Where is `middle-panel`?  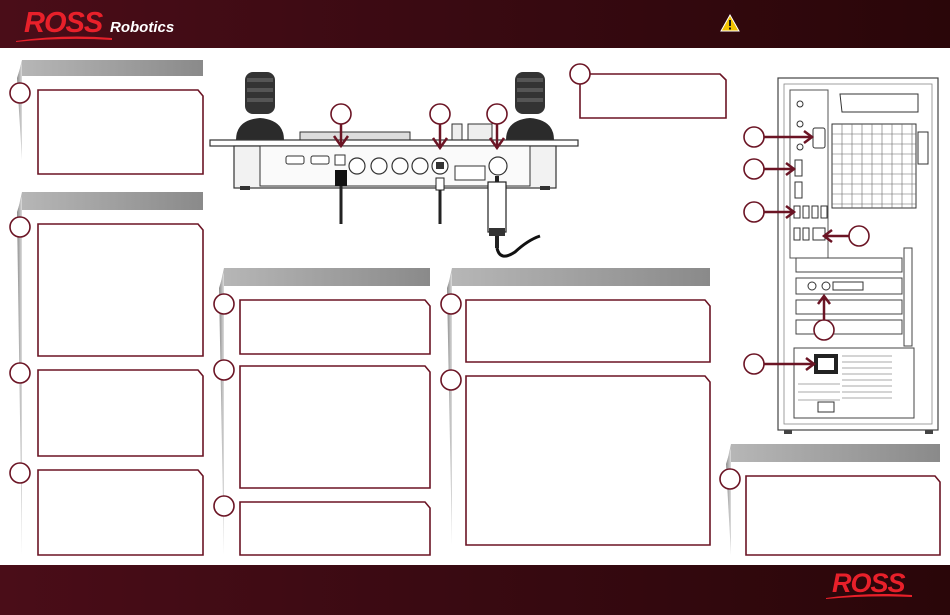 middle-panel is located at coordinates (322, 412).